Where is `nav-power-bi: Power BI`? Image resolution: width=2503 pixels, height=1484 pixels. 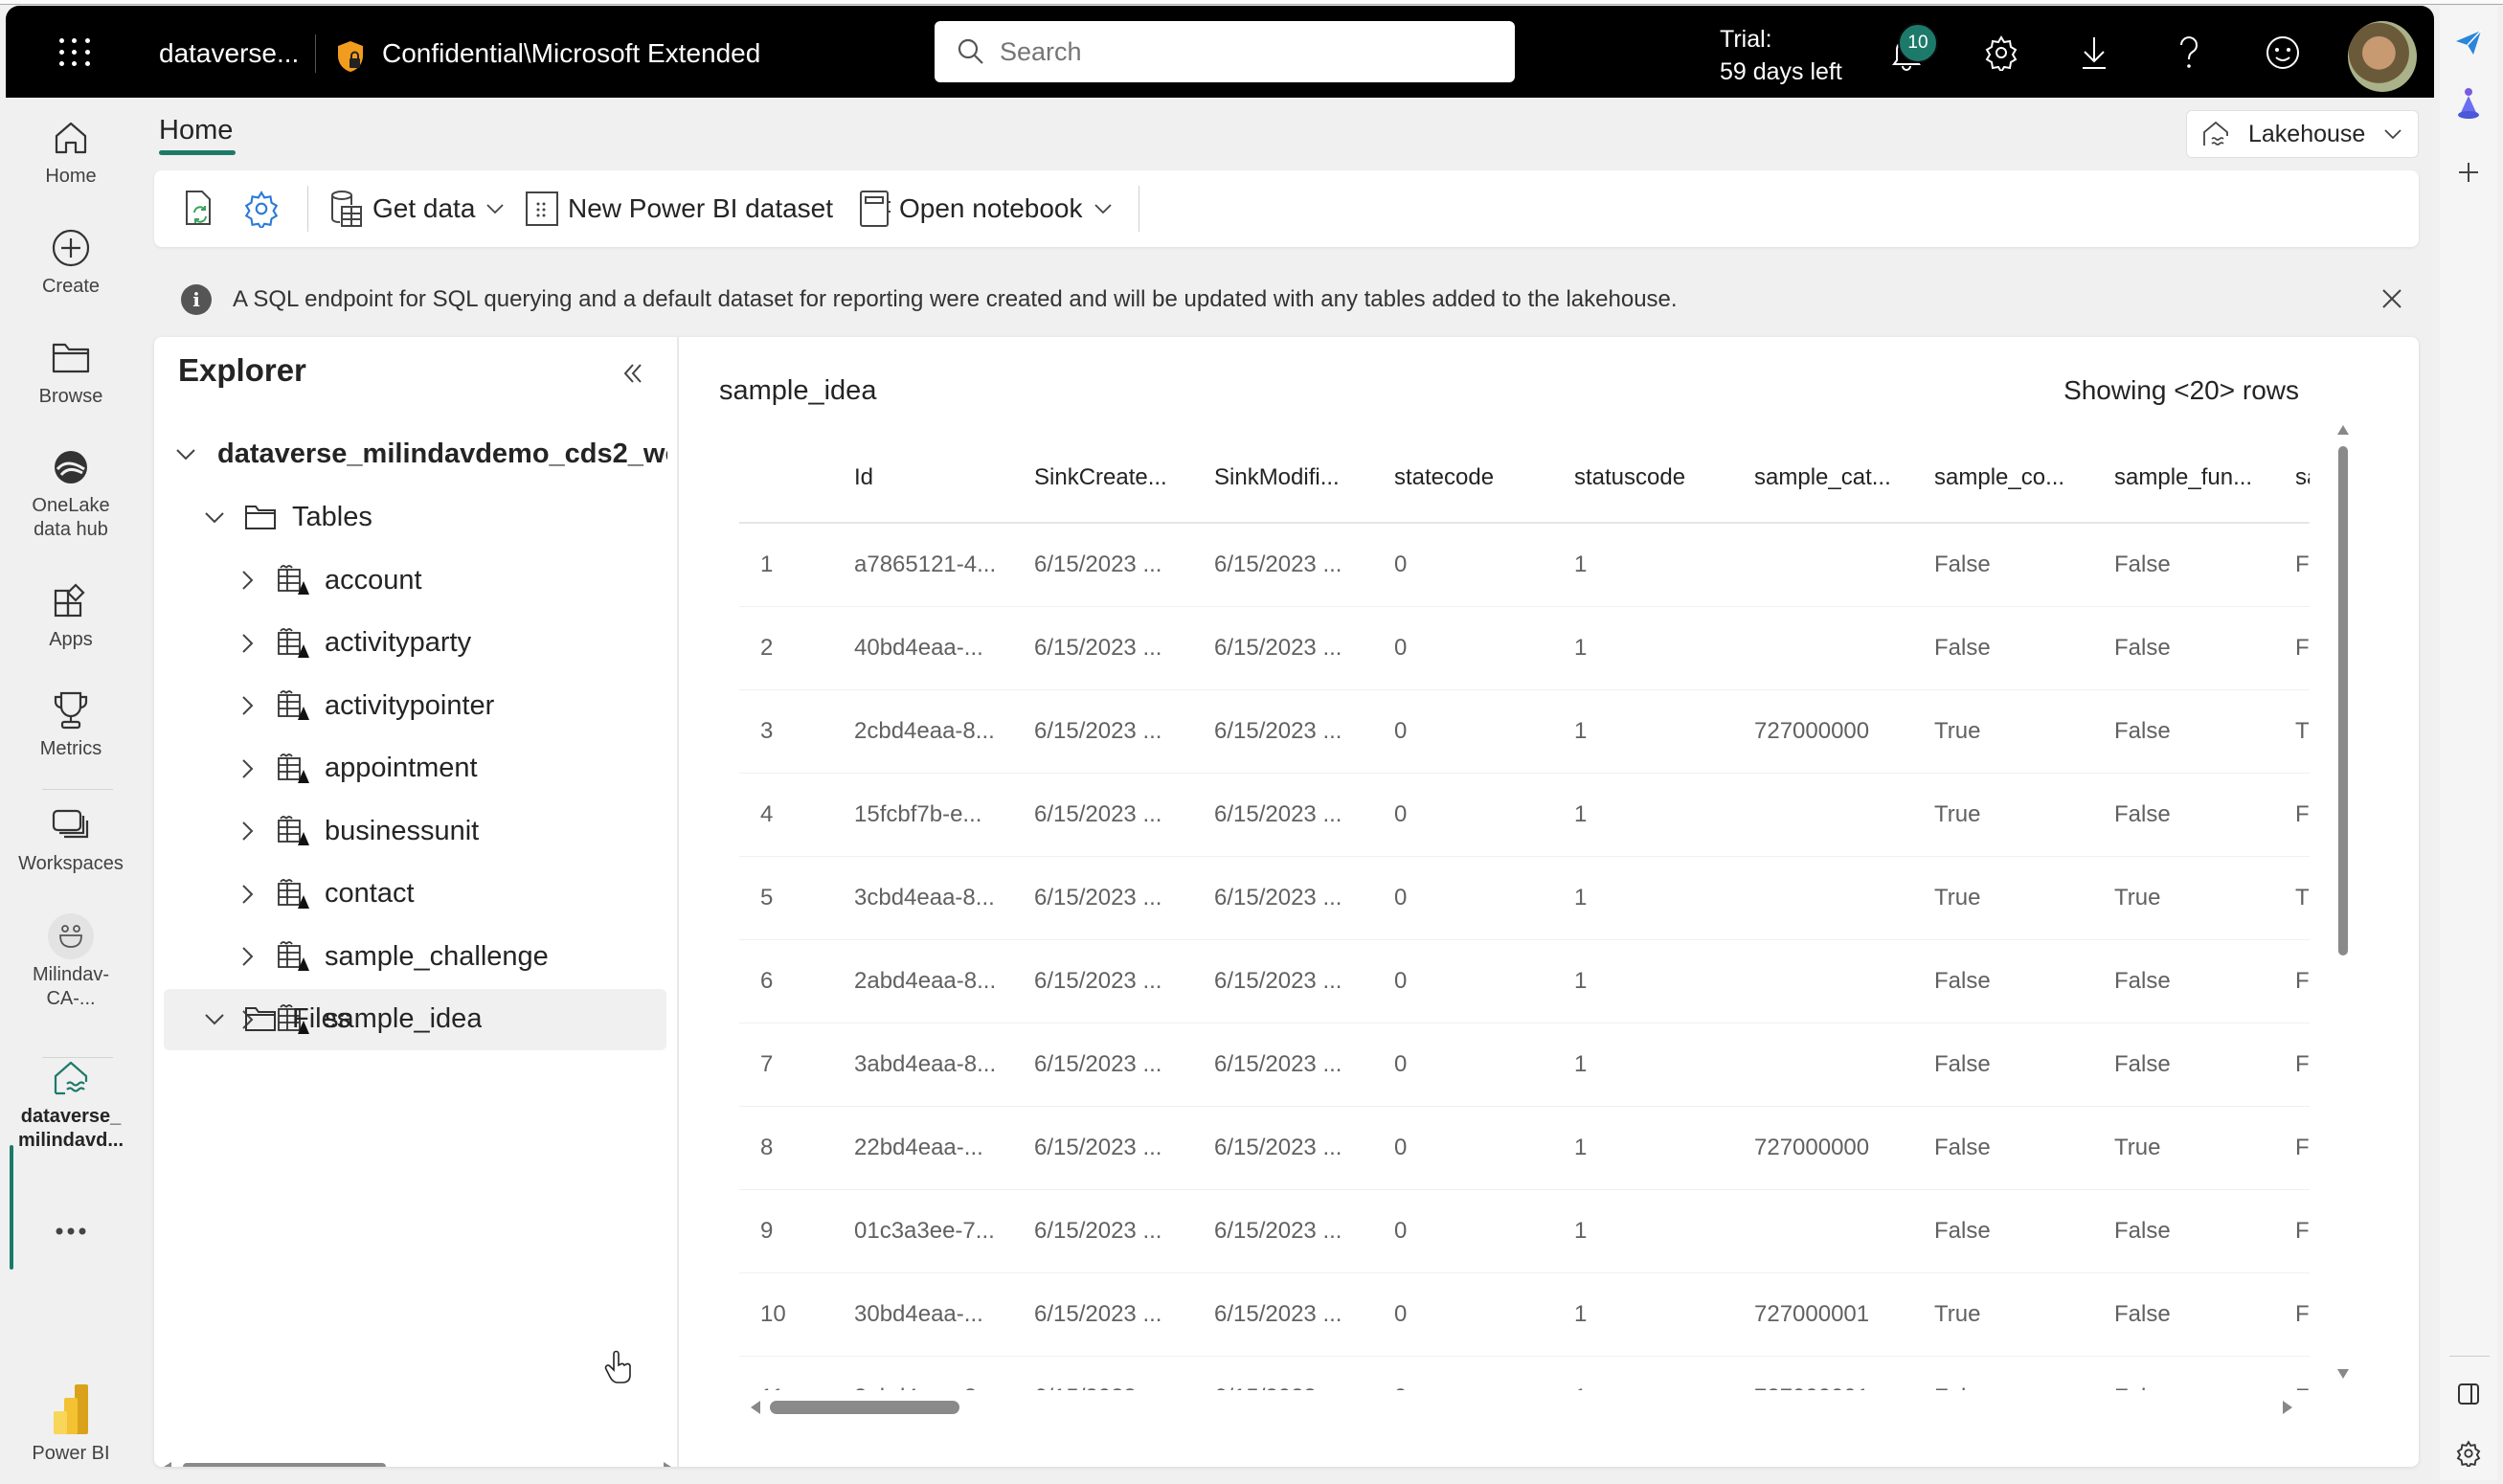
nav-power-bi: Power BI is located at coordinates (71, 1423).